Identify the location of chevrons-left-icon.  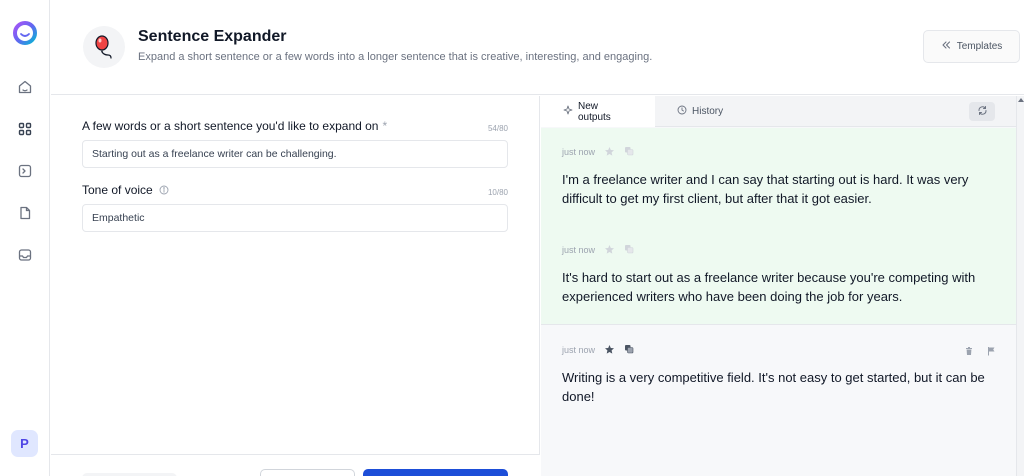
(946, 46).